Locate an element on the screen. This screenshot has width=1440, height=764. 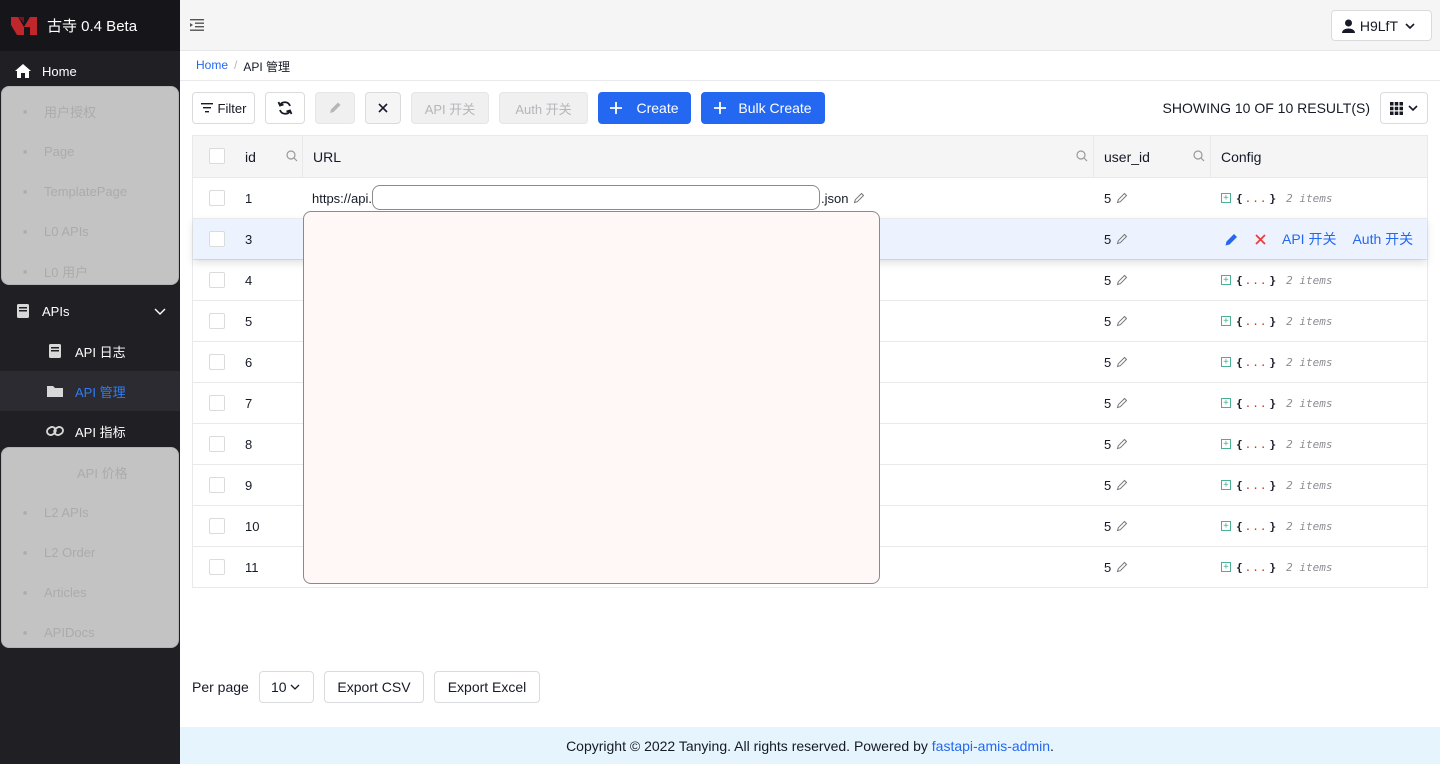
bulk-api-switch-button: API 开关 is located at coordinates (450, 108).